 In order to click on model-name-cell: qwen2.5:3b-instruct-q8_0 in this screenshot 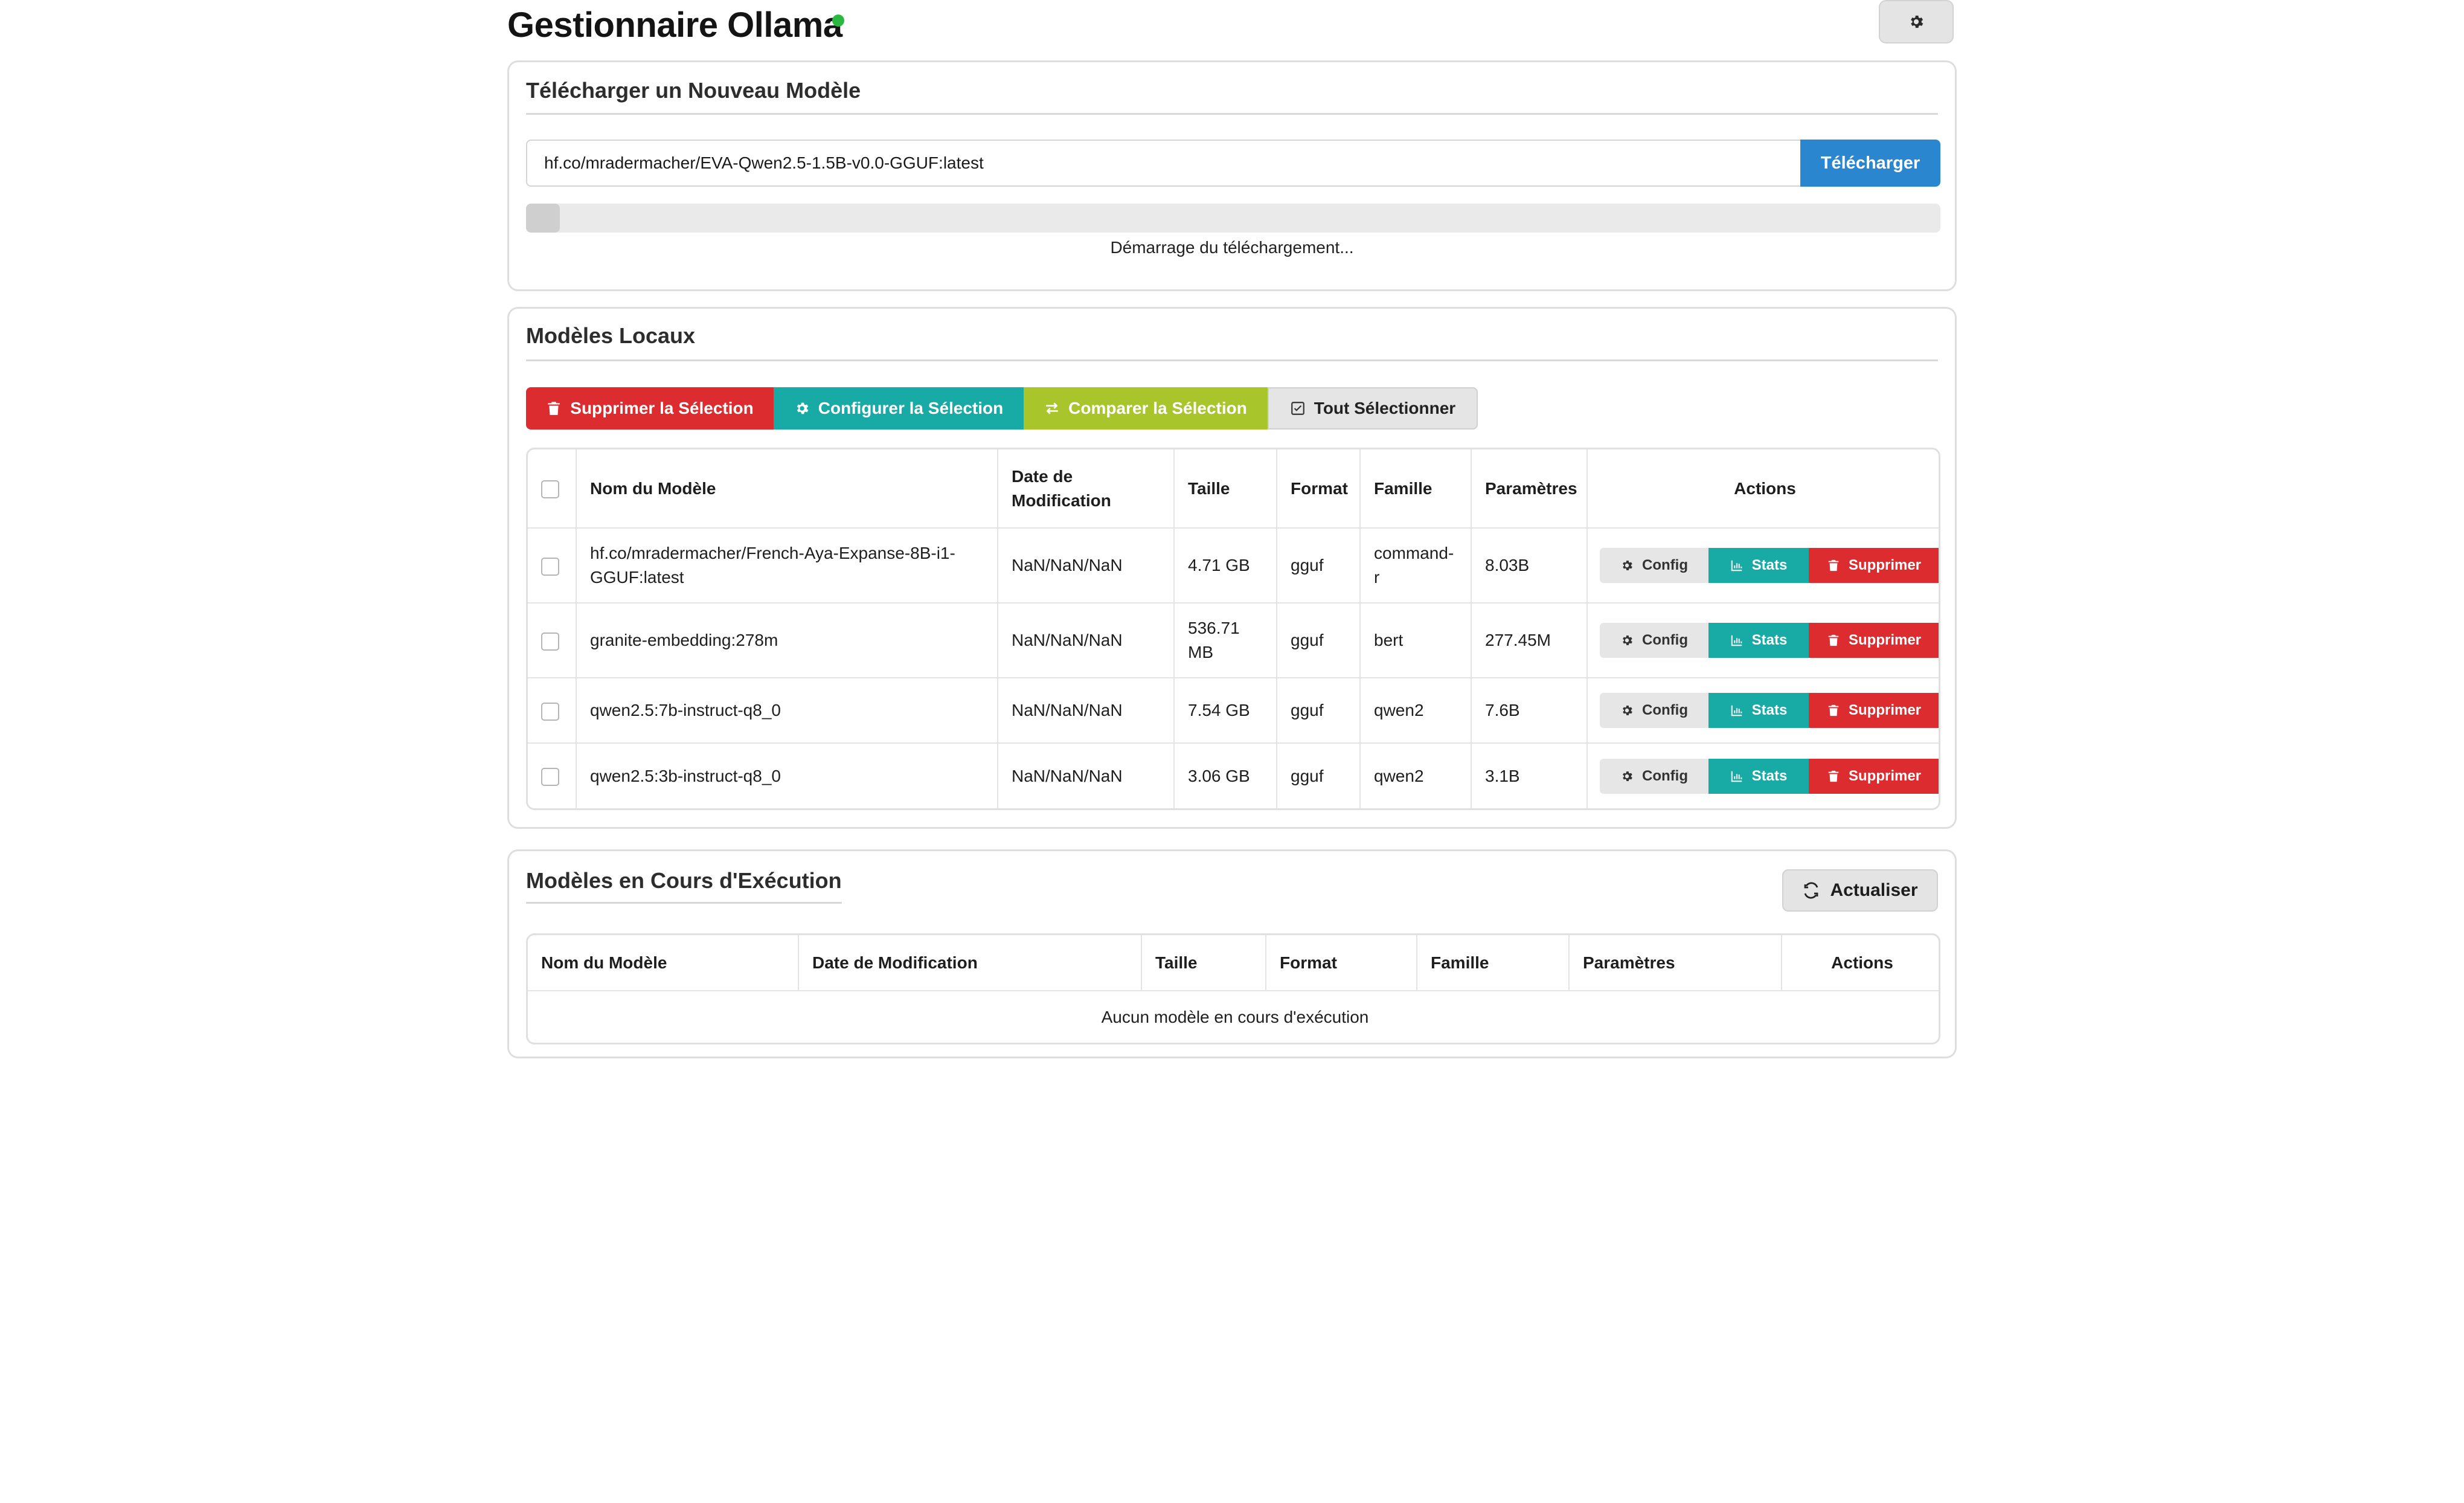, I will do `click(787, 775)`.